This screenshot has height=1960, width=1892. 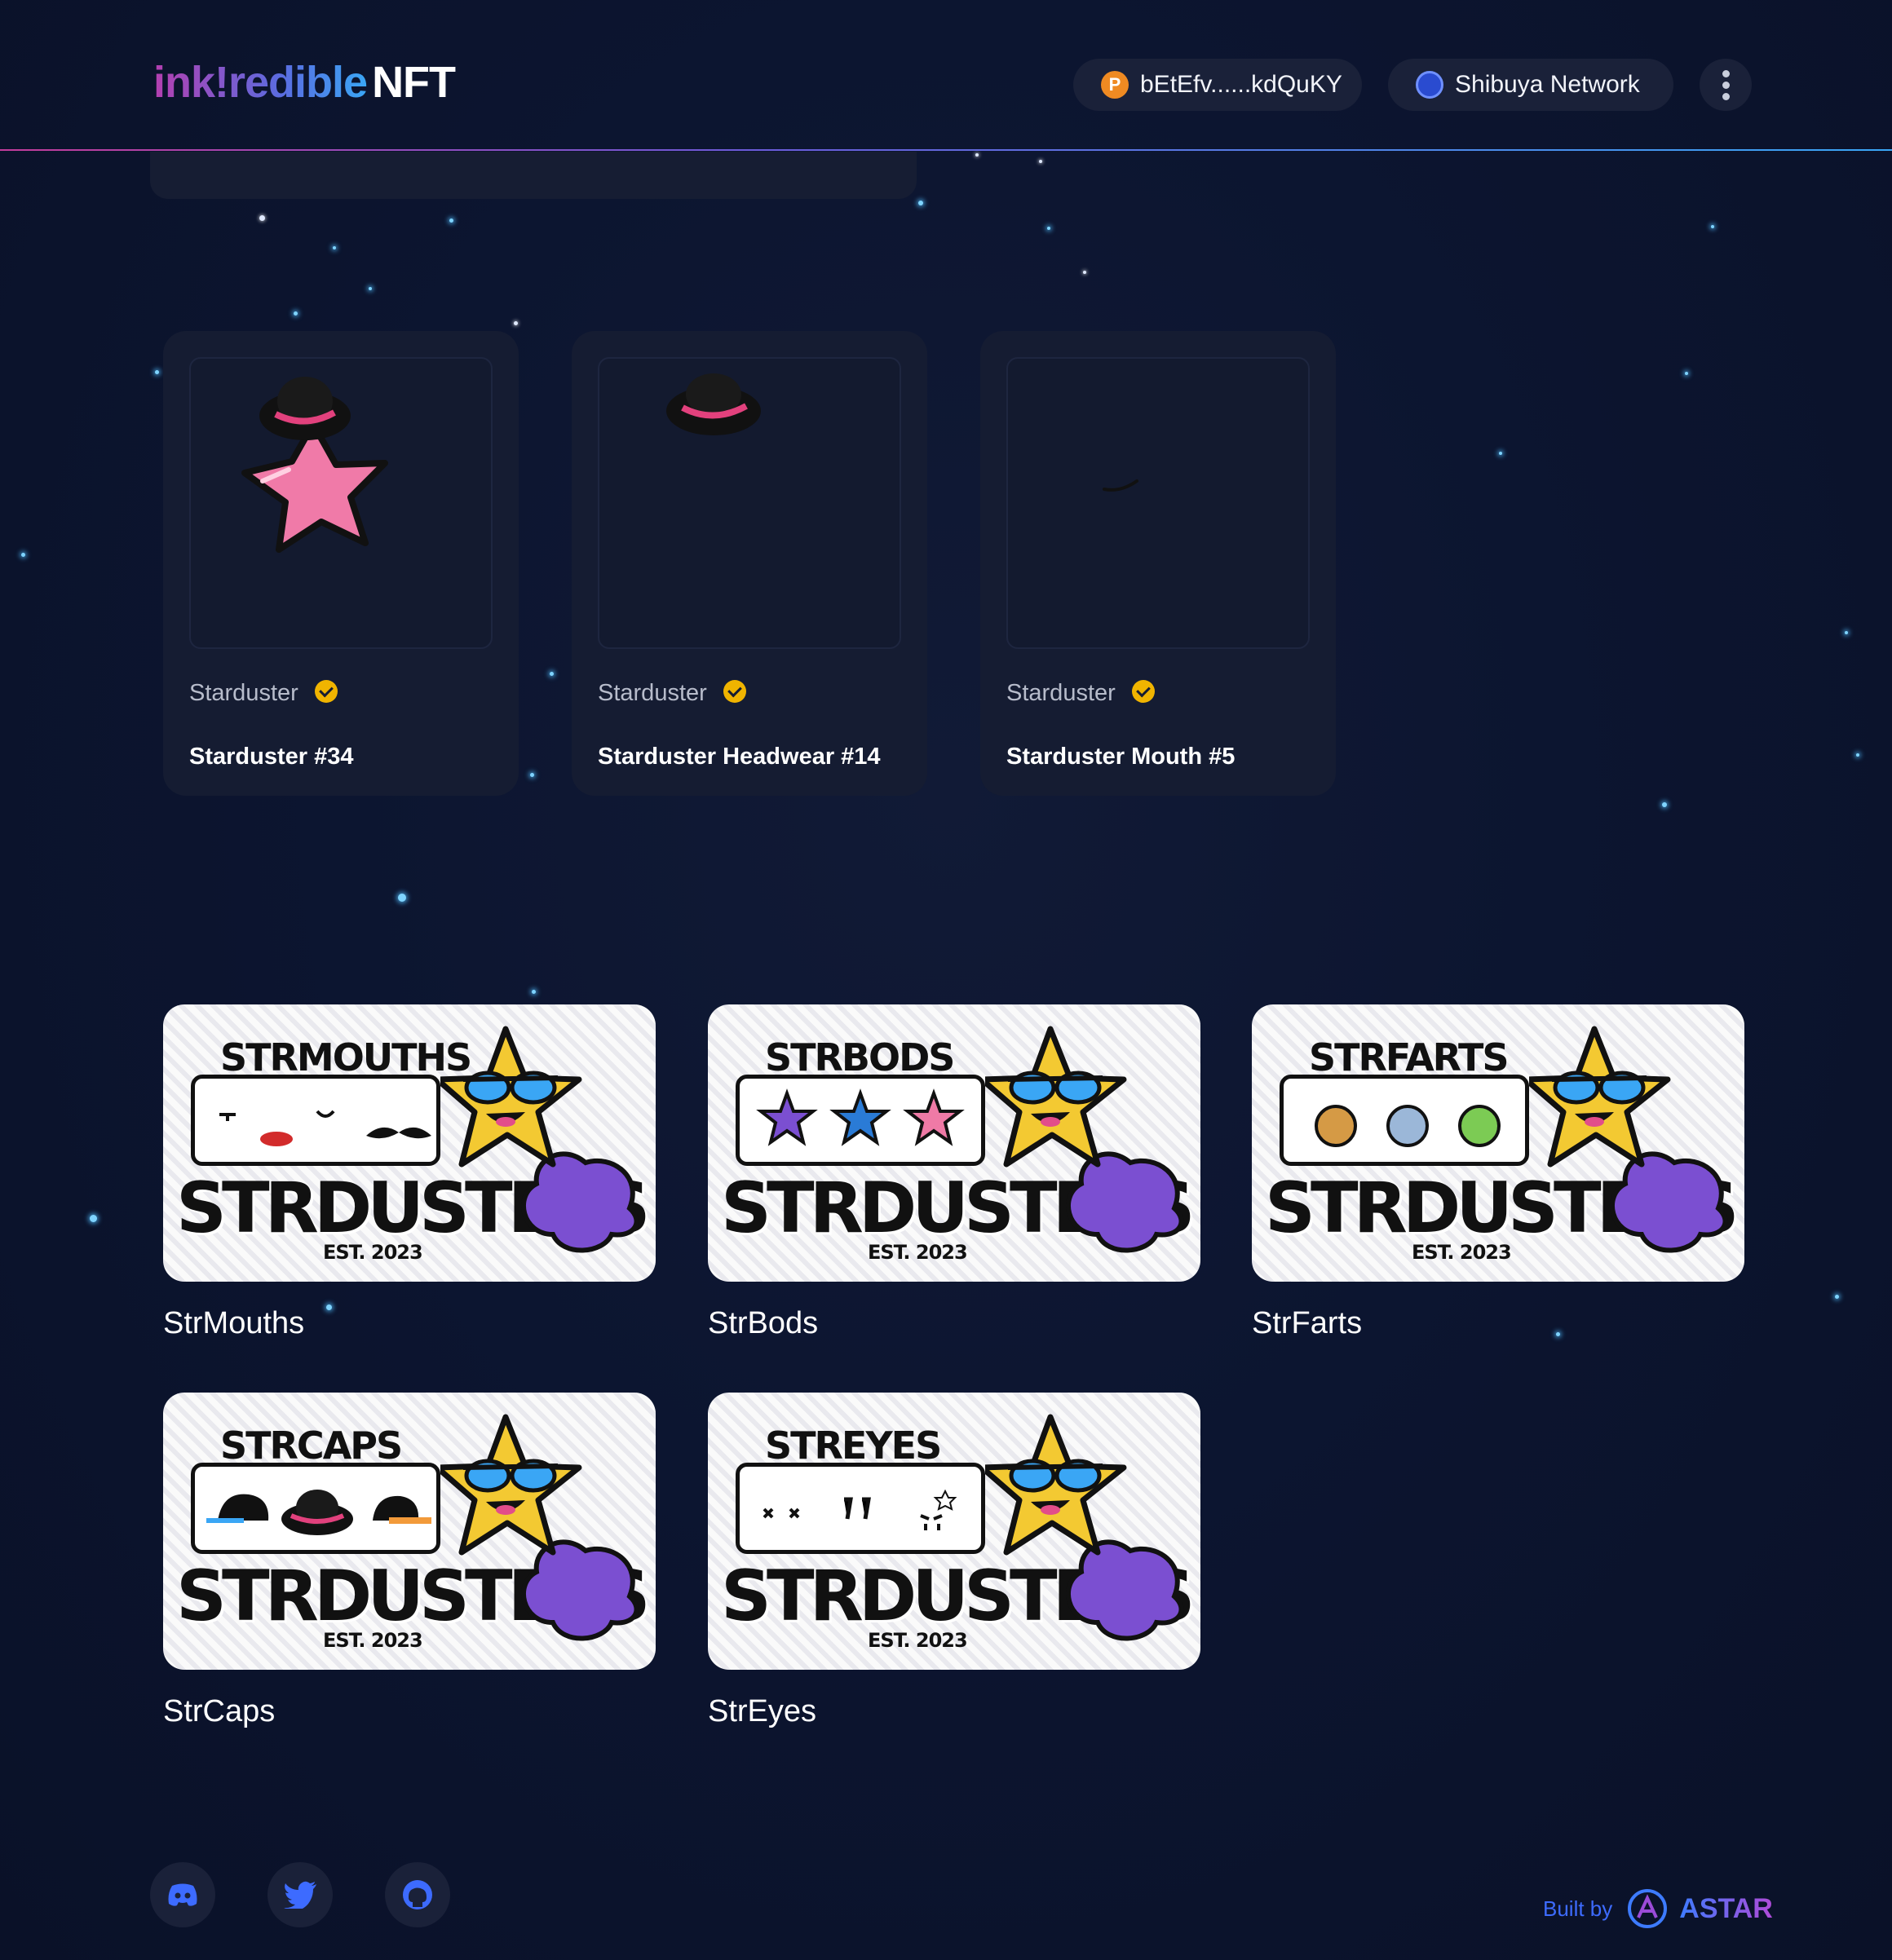 I want to click on app-logo: ink!redible NFT, so click(x=304, y=82).